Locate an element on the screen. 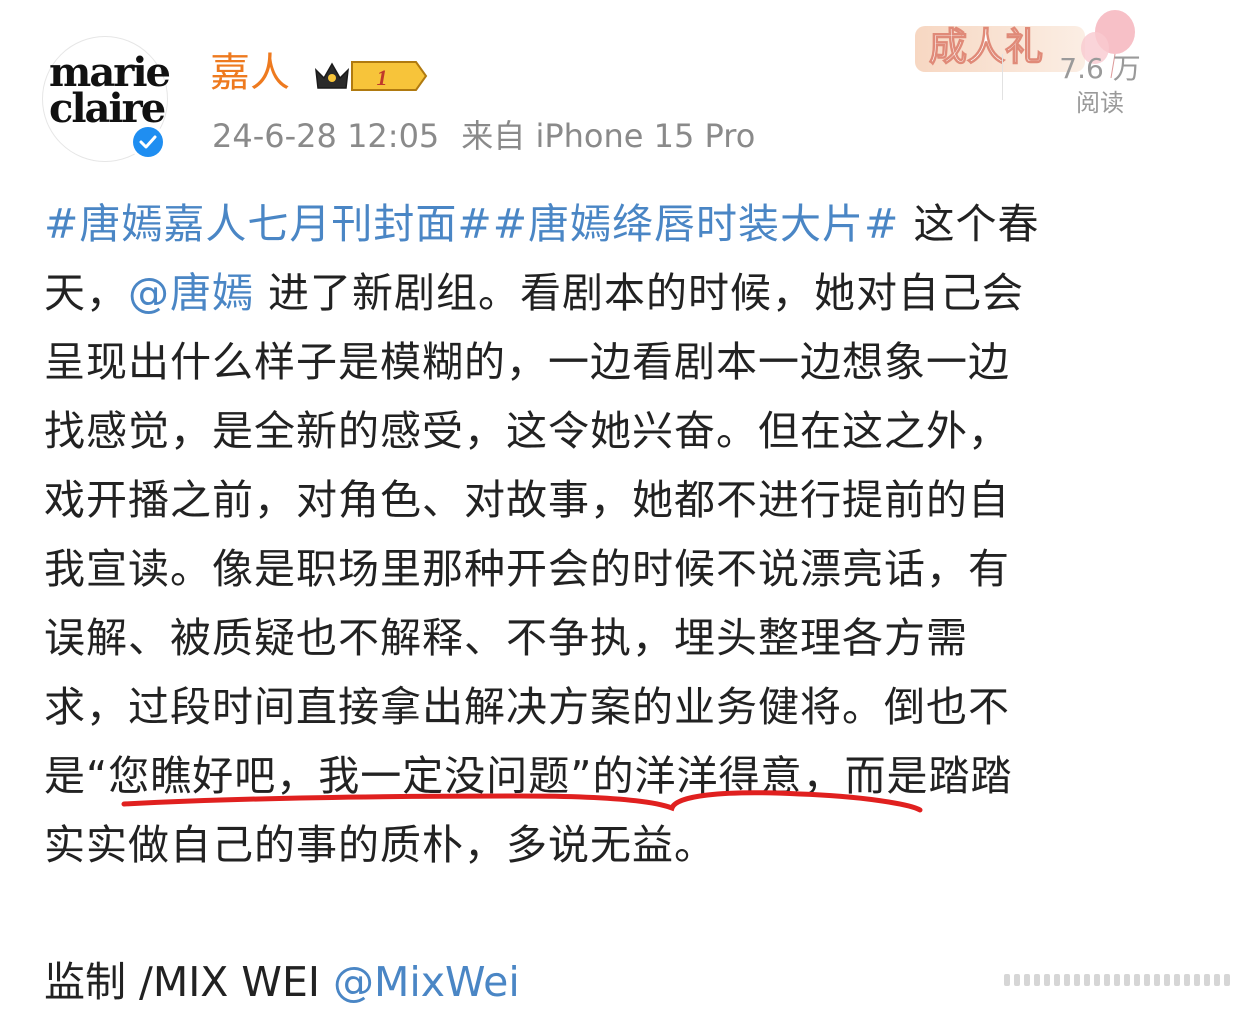 This screenshot has width=1242, height=1012. post-line: 戏开播之前，对角色、对故事，她都不进行提前的自 is located at coordinates (624, 500).